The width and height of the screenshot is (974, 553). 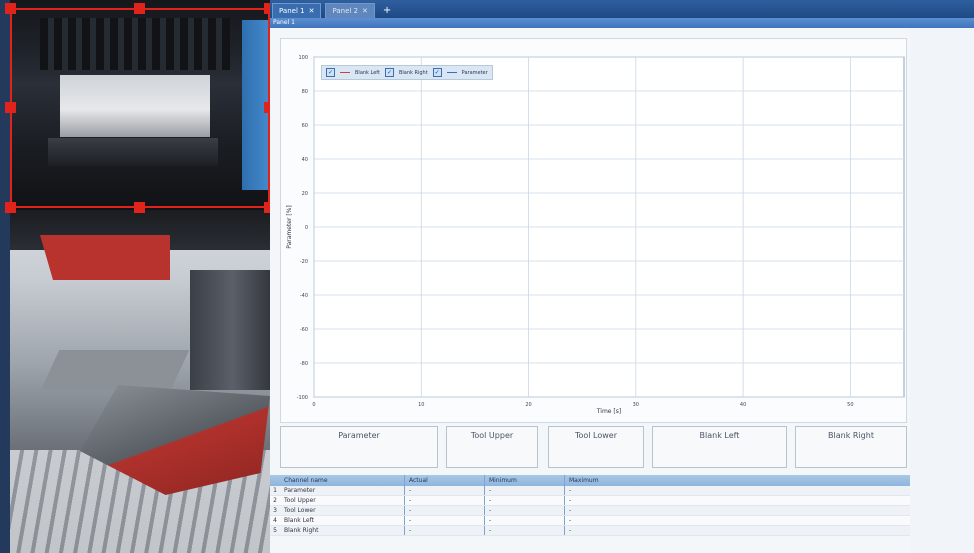 I want to click on indicator-blank-right: Blank Right, so click(x=851, y=447).